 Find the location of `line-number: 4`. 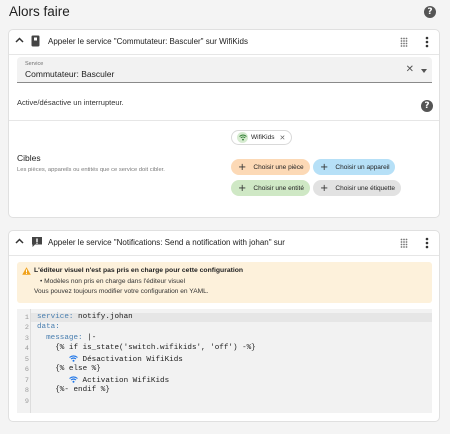

line-number: 4 is located at coordinates (26, 349).